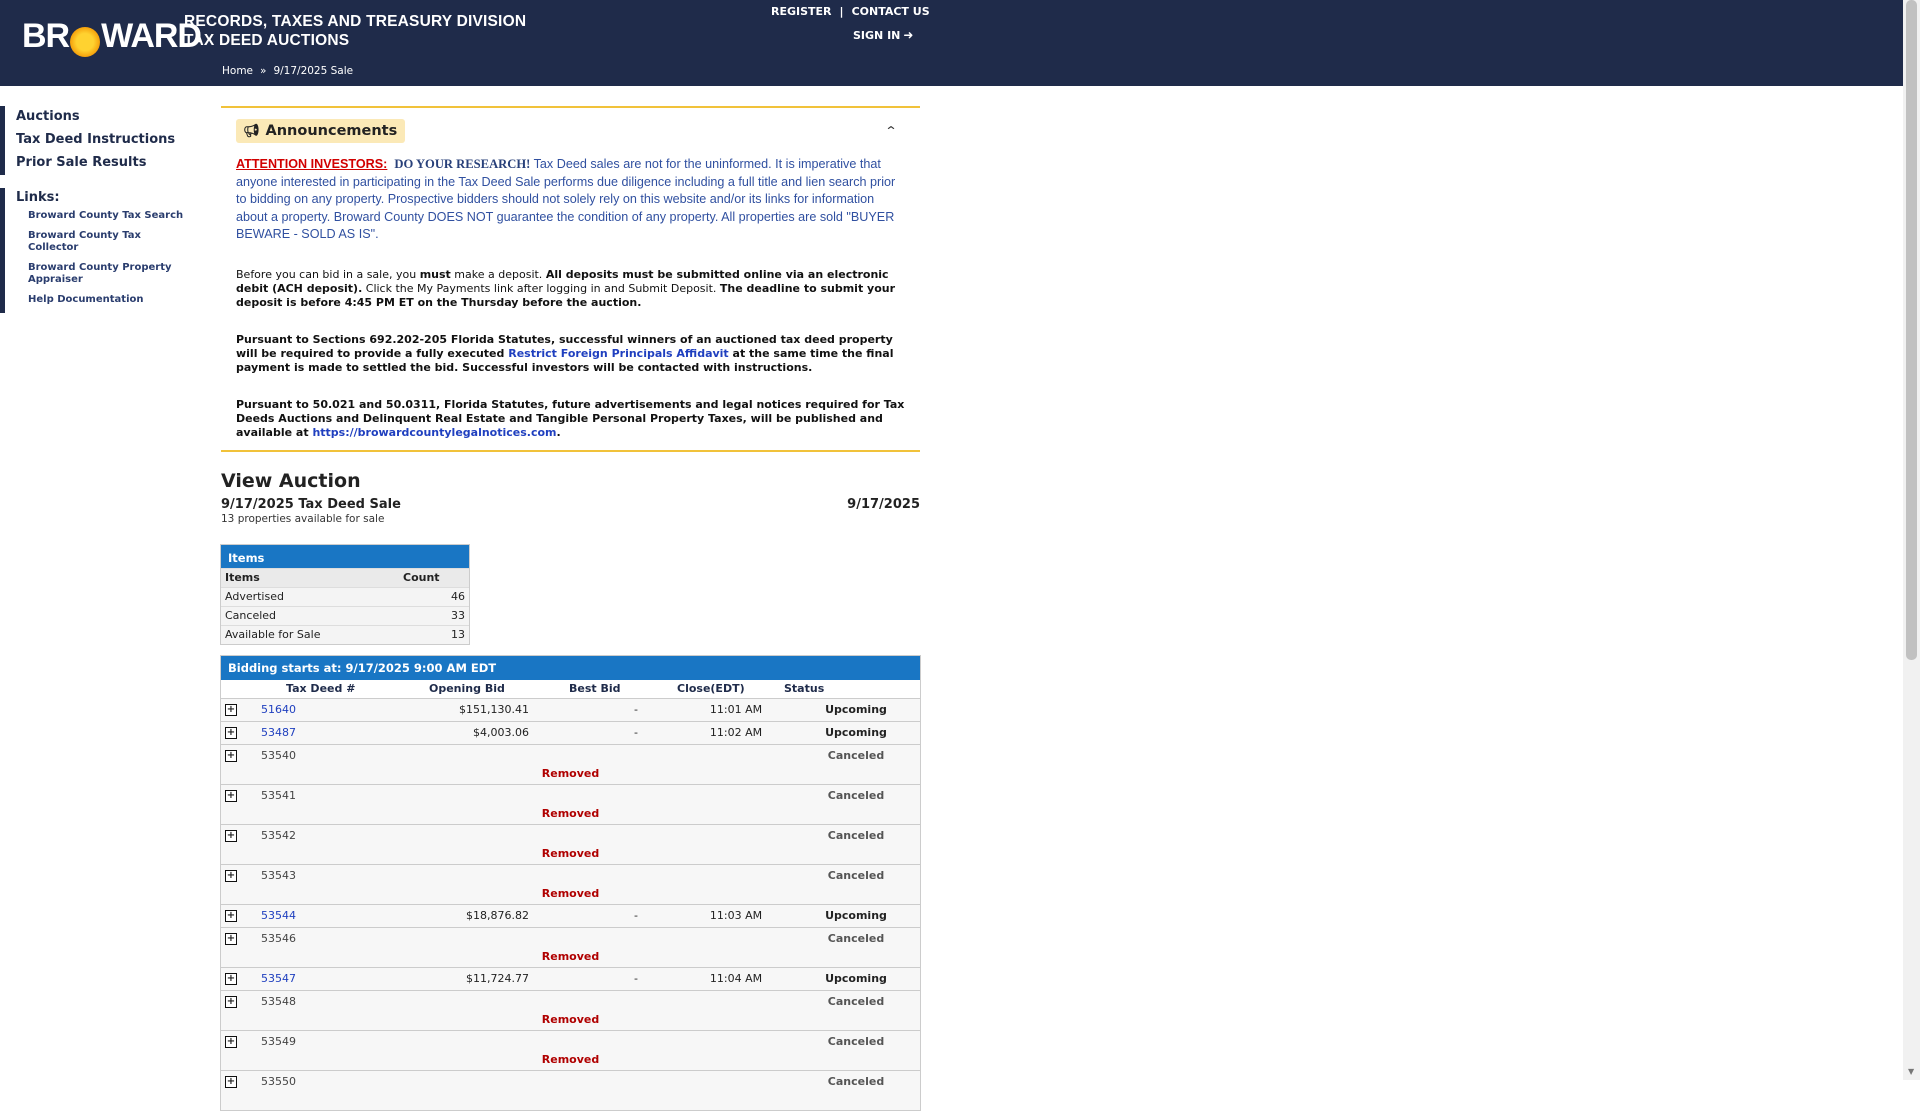  What do you see at coordinates (435, 274) in the screenshot?
I see `deposit-must: must` at bounding box center [435, 274].